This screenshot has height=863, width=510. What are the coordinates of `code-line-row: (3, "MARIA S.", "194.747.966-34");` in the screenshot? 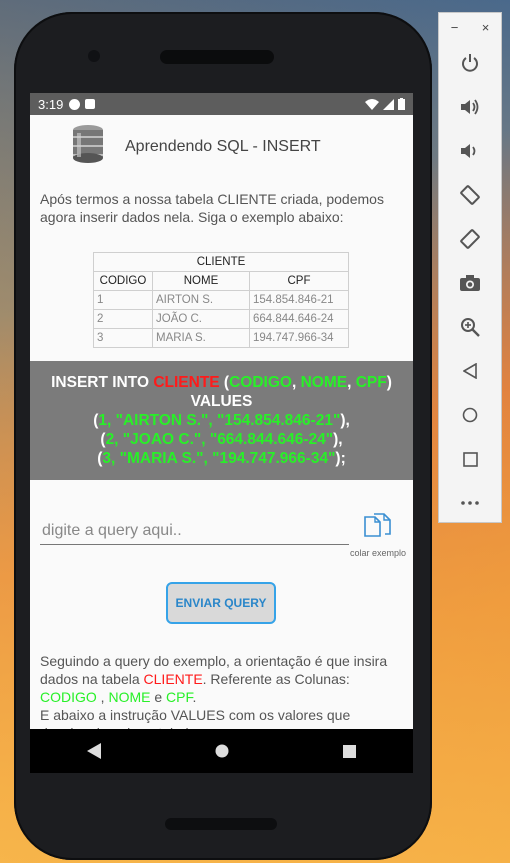 It's located at (221, 458).